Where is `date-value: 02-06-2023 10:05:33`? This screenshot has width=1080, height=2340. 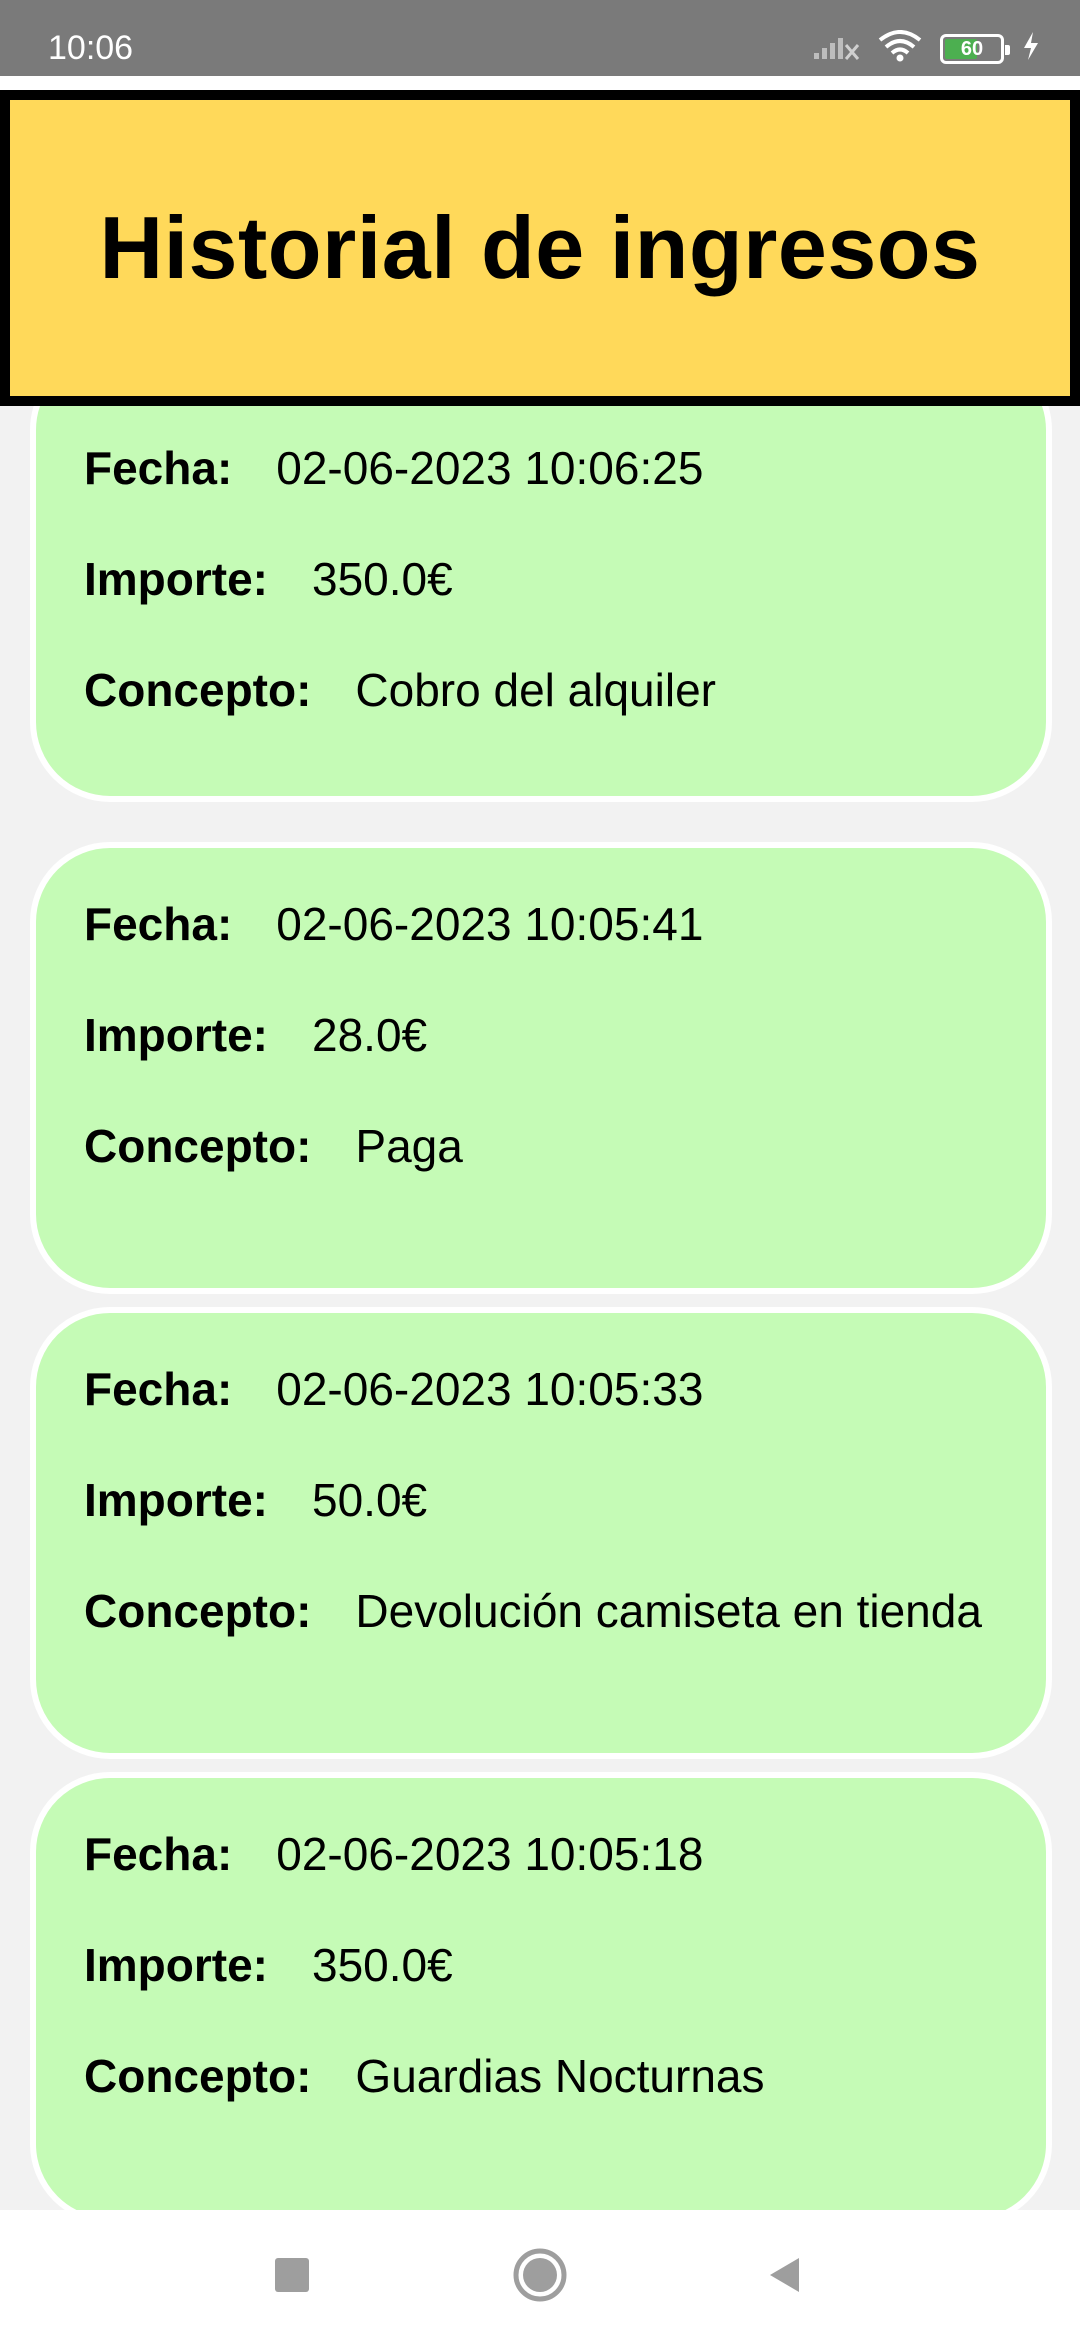 date-value: 02-06-2023 10:05:33 is located at coordinates (490, 1389).